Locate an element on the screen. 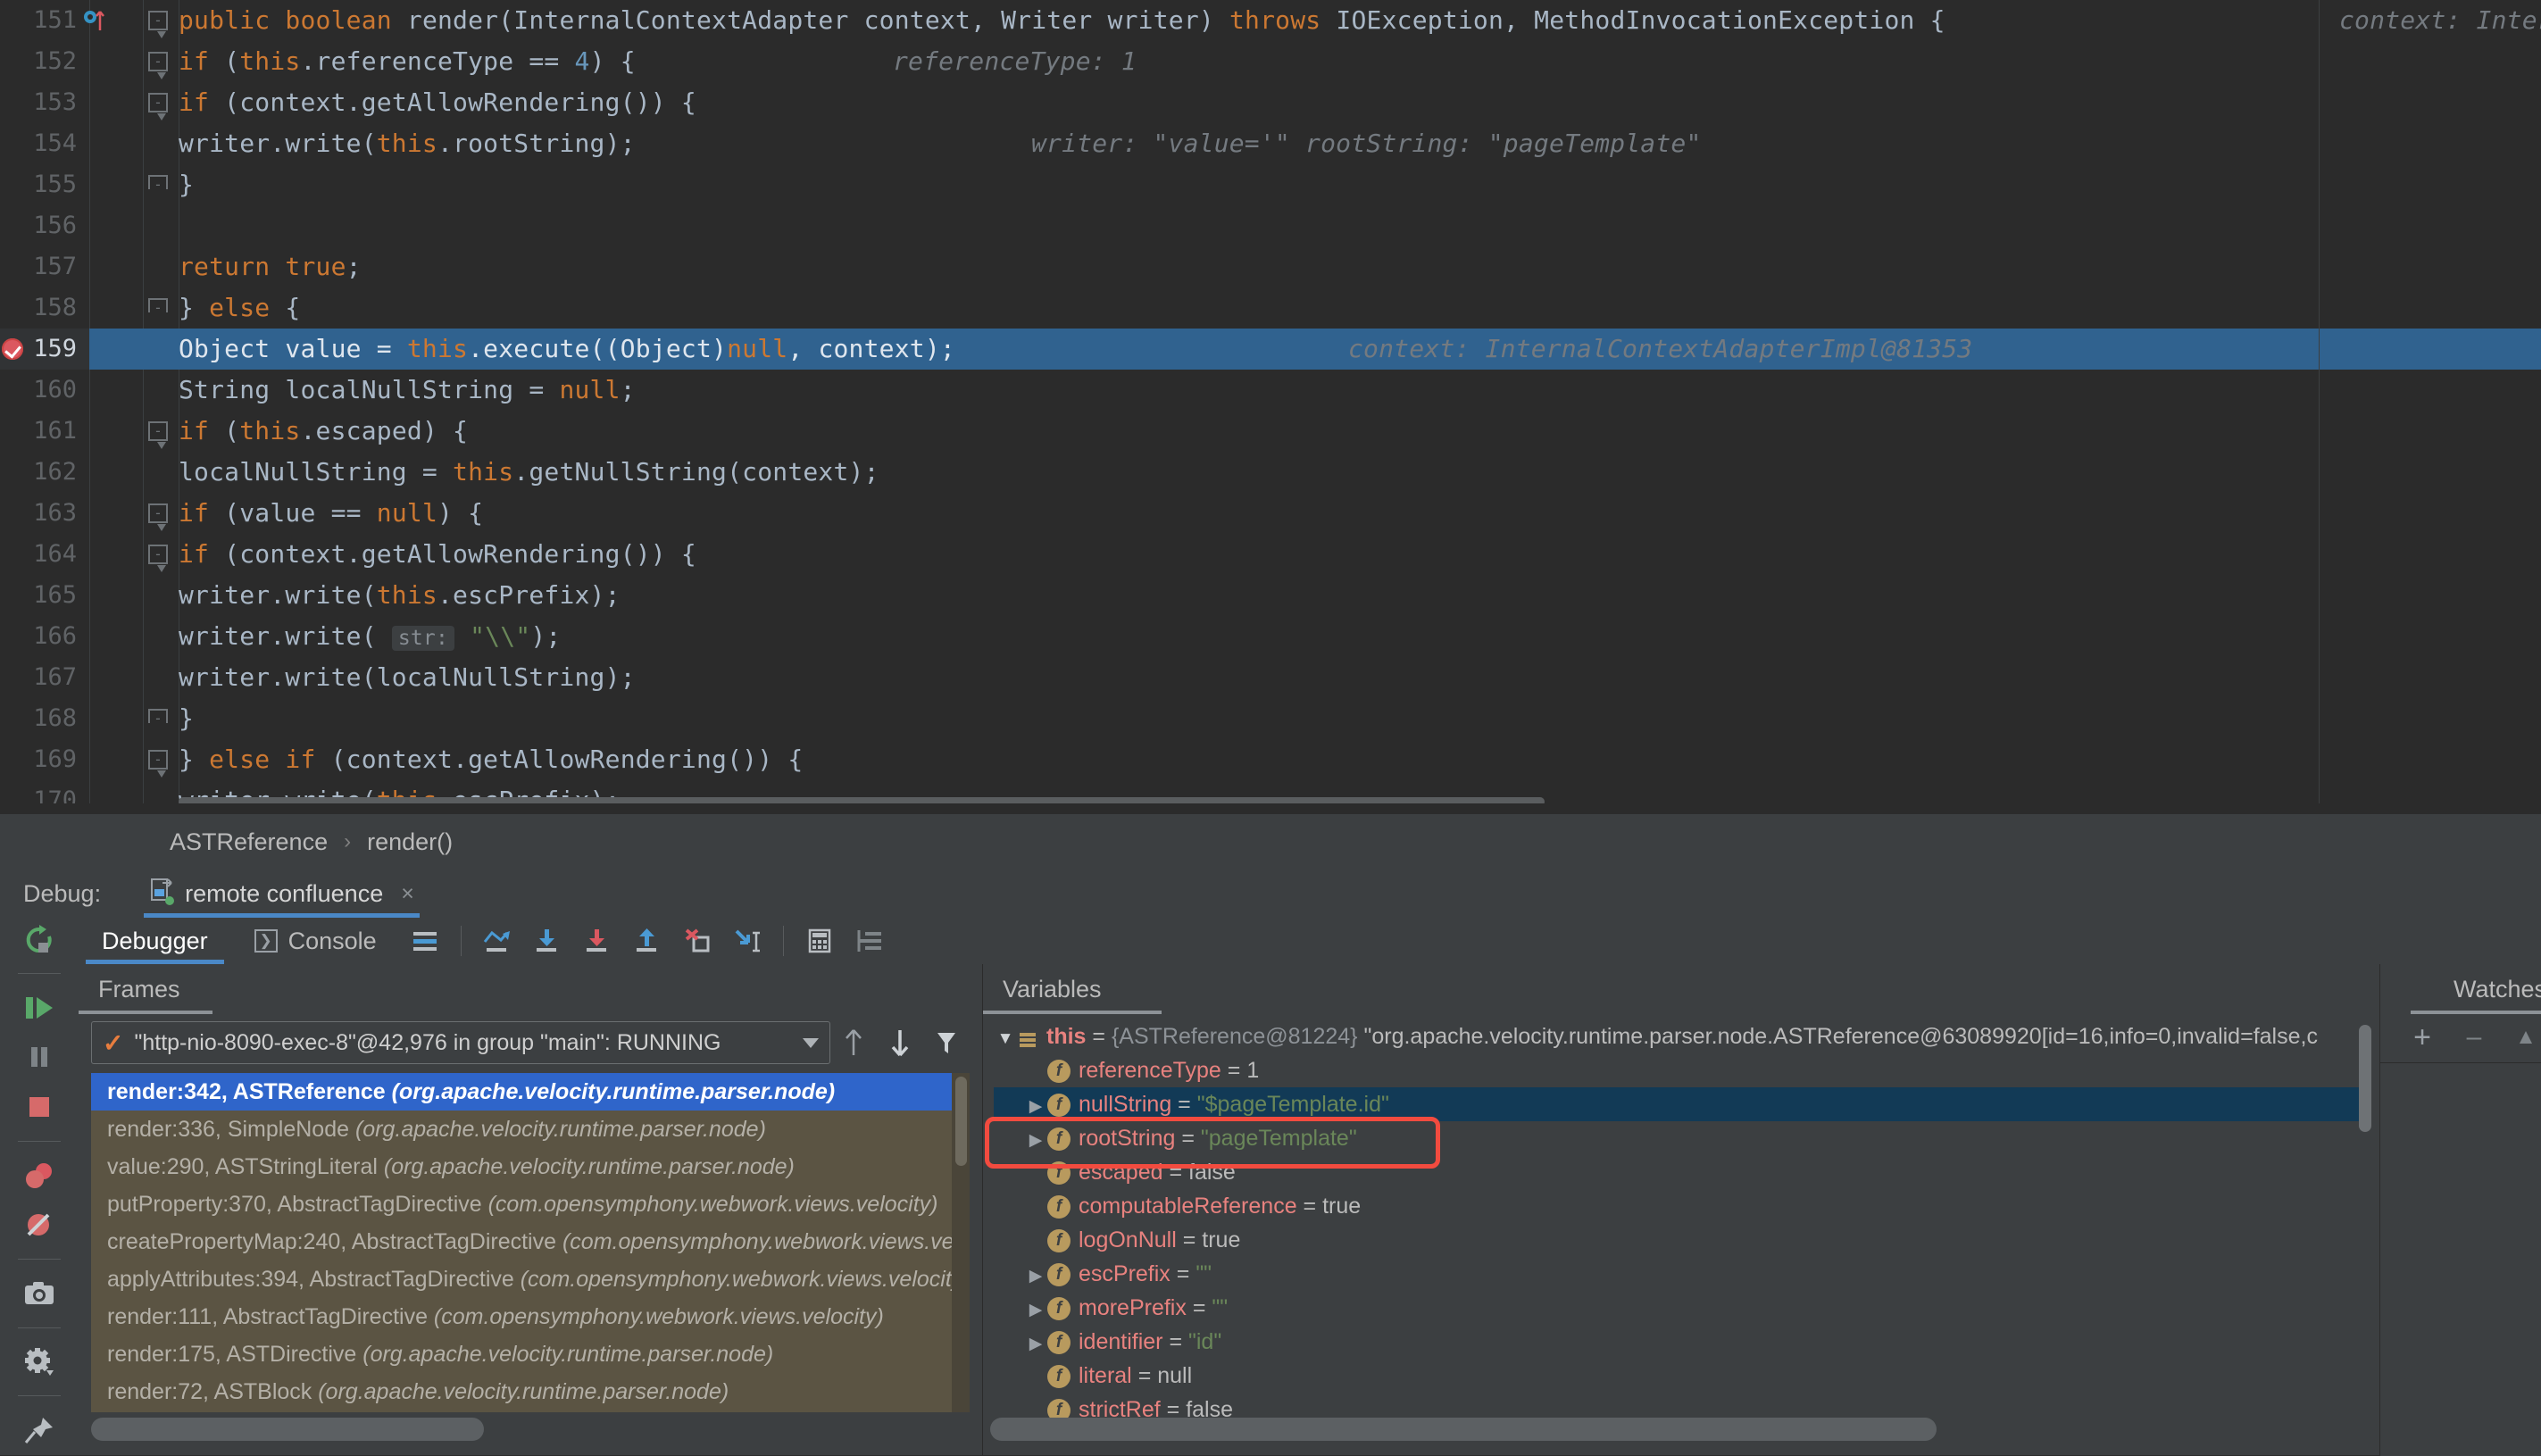  step-out-icon is located at coordinates (647, 941).